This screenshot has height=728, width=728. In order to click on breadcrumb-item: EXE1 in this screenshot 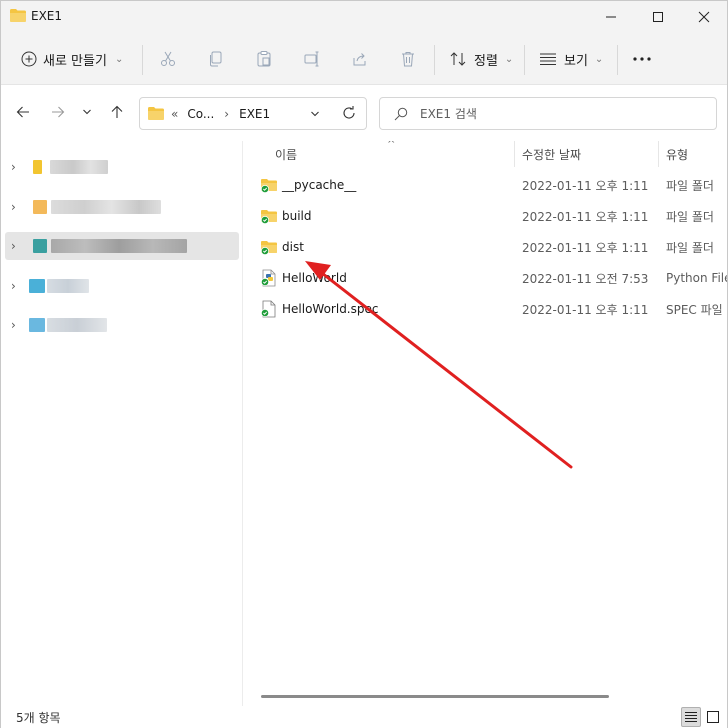, I will do `click(254, 114)`.